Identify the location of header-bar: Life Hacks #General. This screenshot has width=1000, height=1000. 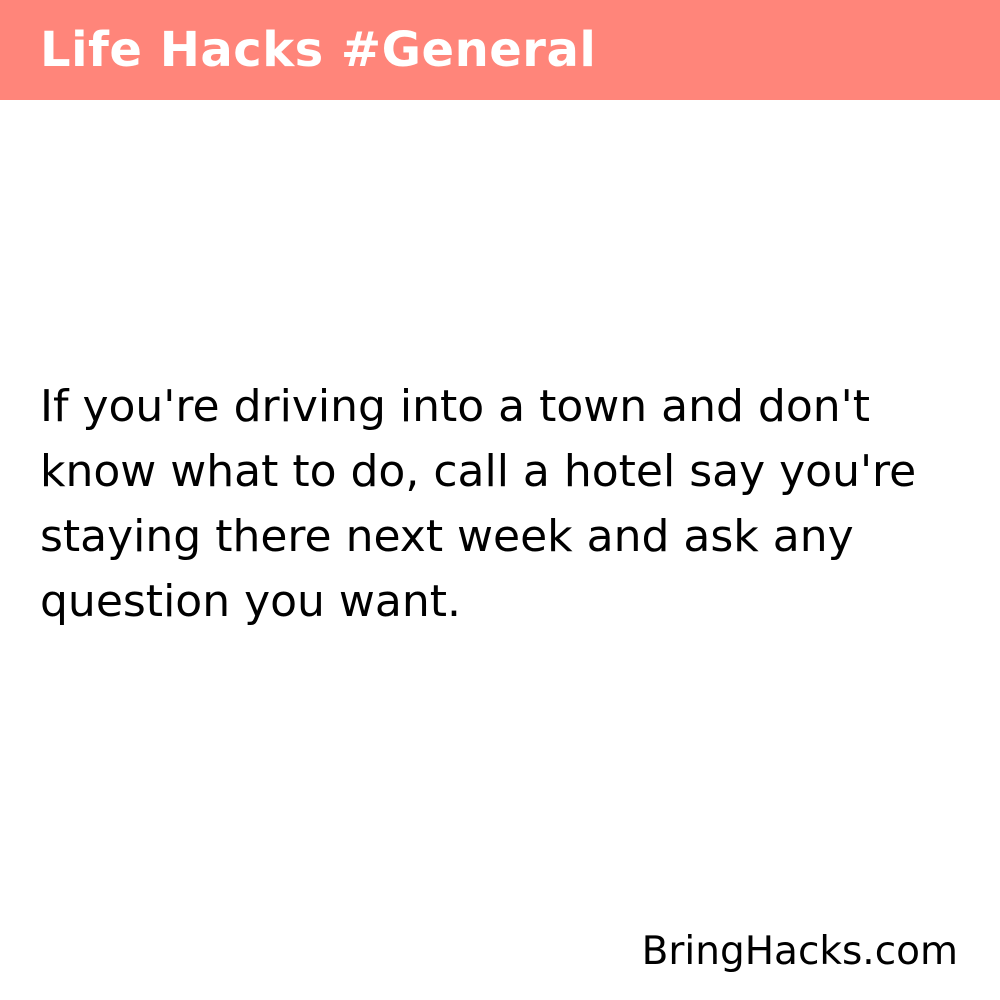
(500, 50).